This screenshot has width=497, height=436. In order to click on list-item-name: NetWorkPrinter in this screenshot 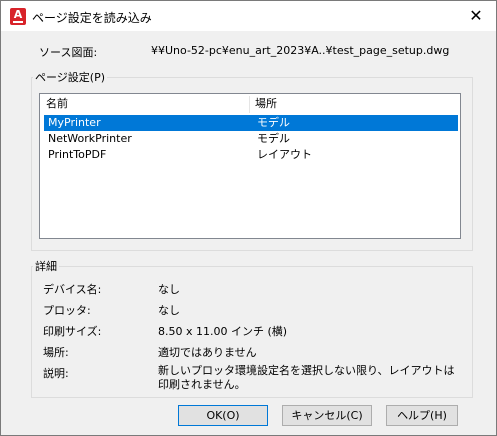, I will do `click(90, 138)`.